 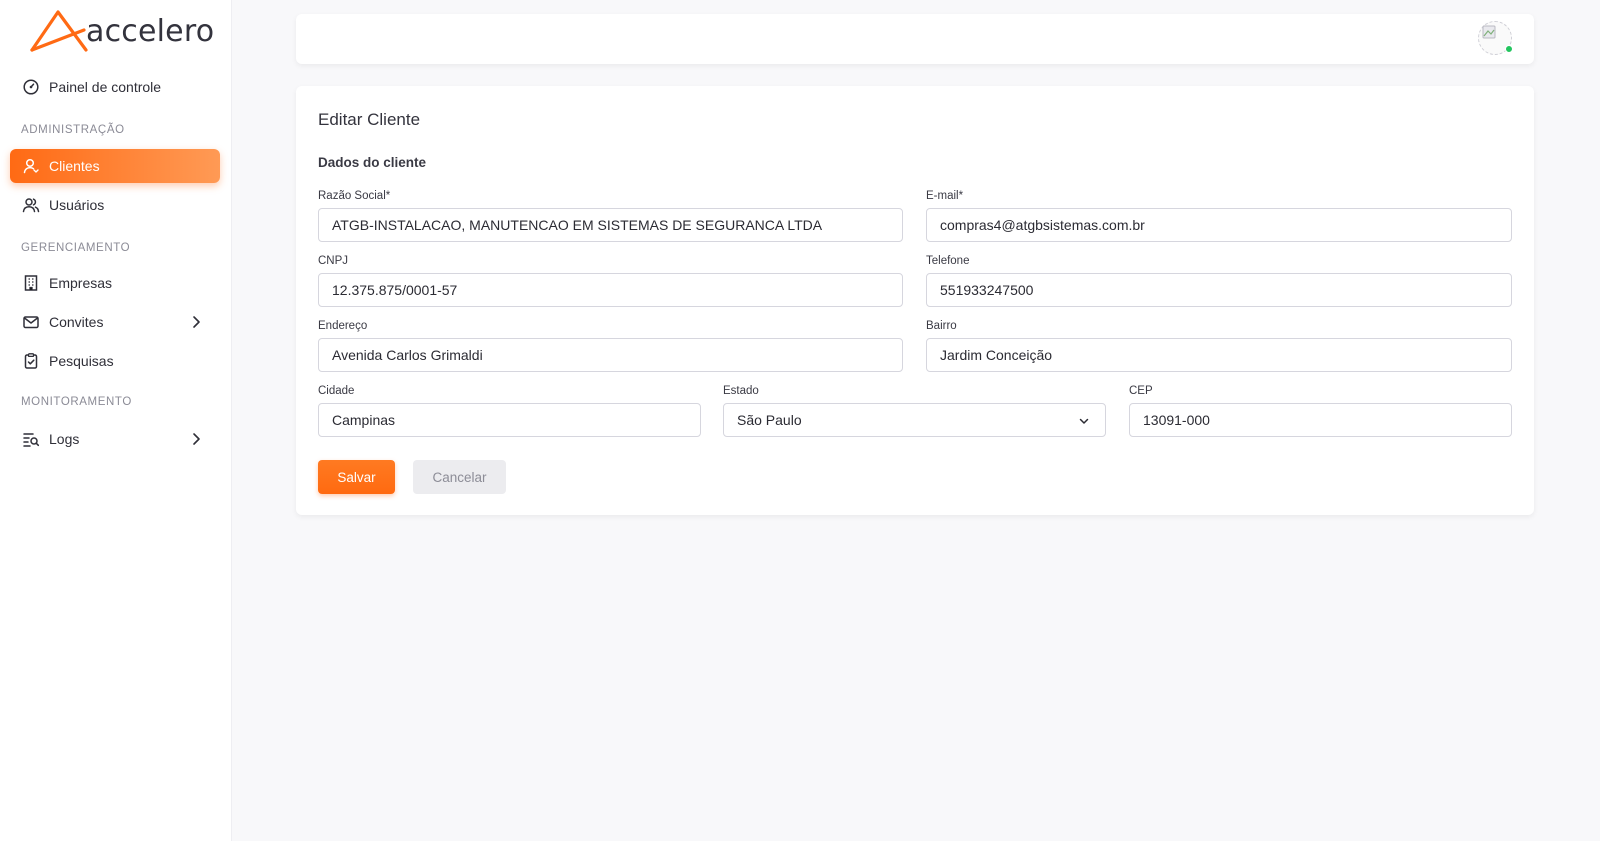 What do you see at coordinates (354, 196) in the screenshot?
I see `razao-social-label: Razão Social*` at bounding box center [354, 196].